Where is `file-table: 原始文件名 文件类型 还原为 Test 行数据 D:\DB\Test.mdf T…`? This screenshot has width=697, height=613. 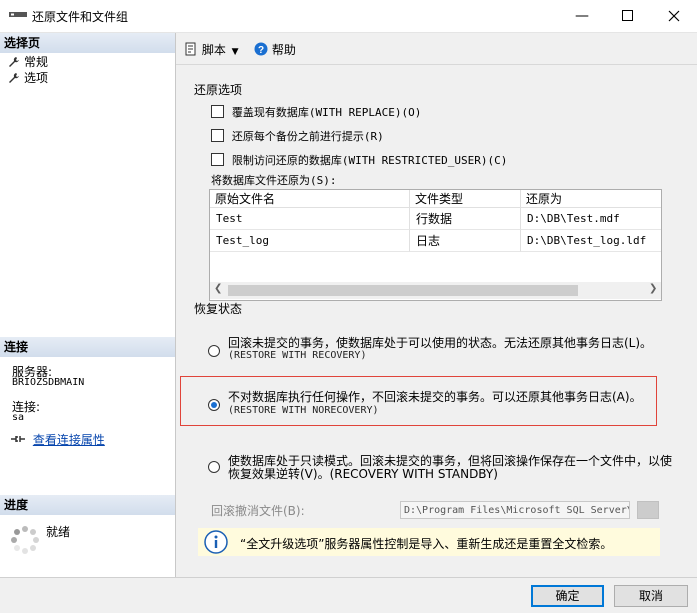 file-table: 原始文件名 文件类型 还原为 Test 行数据 D:\DB\Test.mdf T… is located at coordinates (435, 245).